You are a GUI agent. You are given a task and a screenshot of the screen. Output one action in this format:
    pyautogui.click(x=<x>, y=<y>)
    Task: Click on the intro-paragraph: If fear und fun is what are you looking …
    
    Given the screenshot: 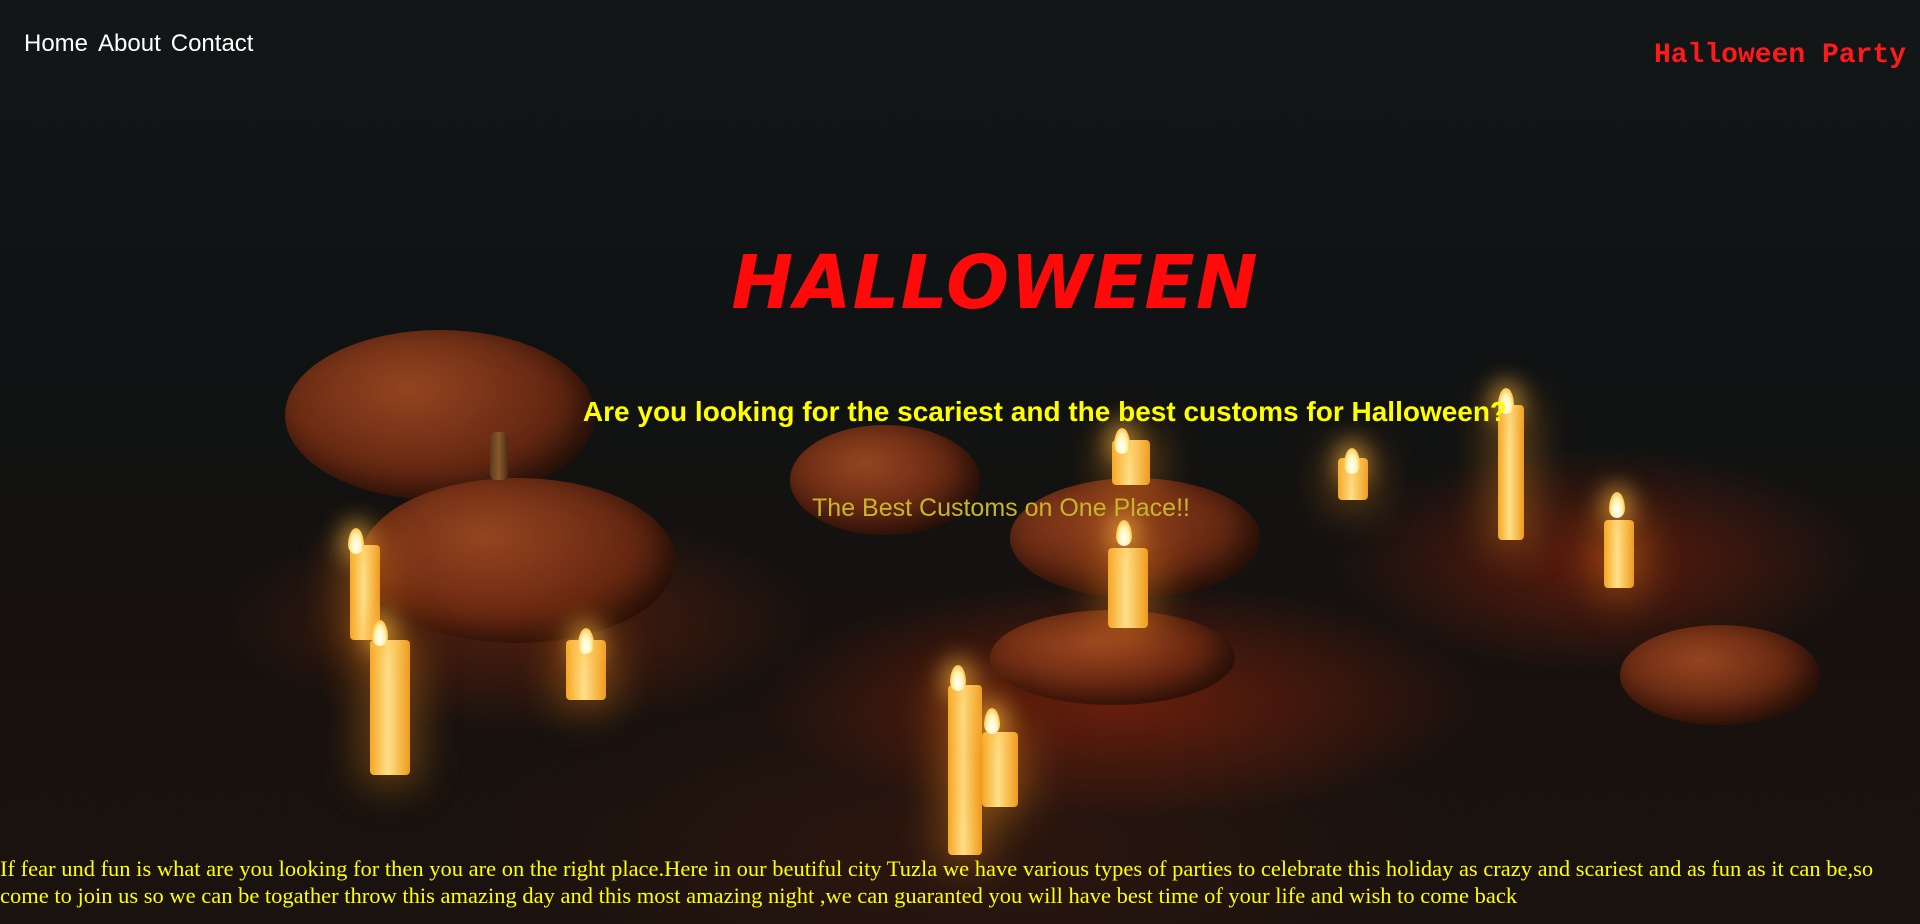 What is the action you would take?
    pyautogui.click(x=937, y=882)
    